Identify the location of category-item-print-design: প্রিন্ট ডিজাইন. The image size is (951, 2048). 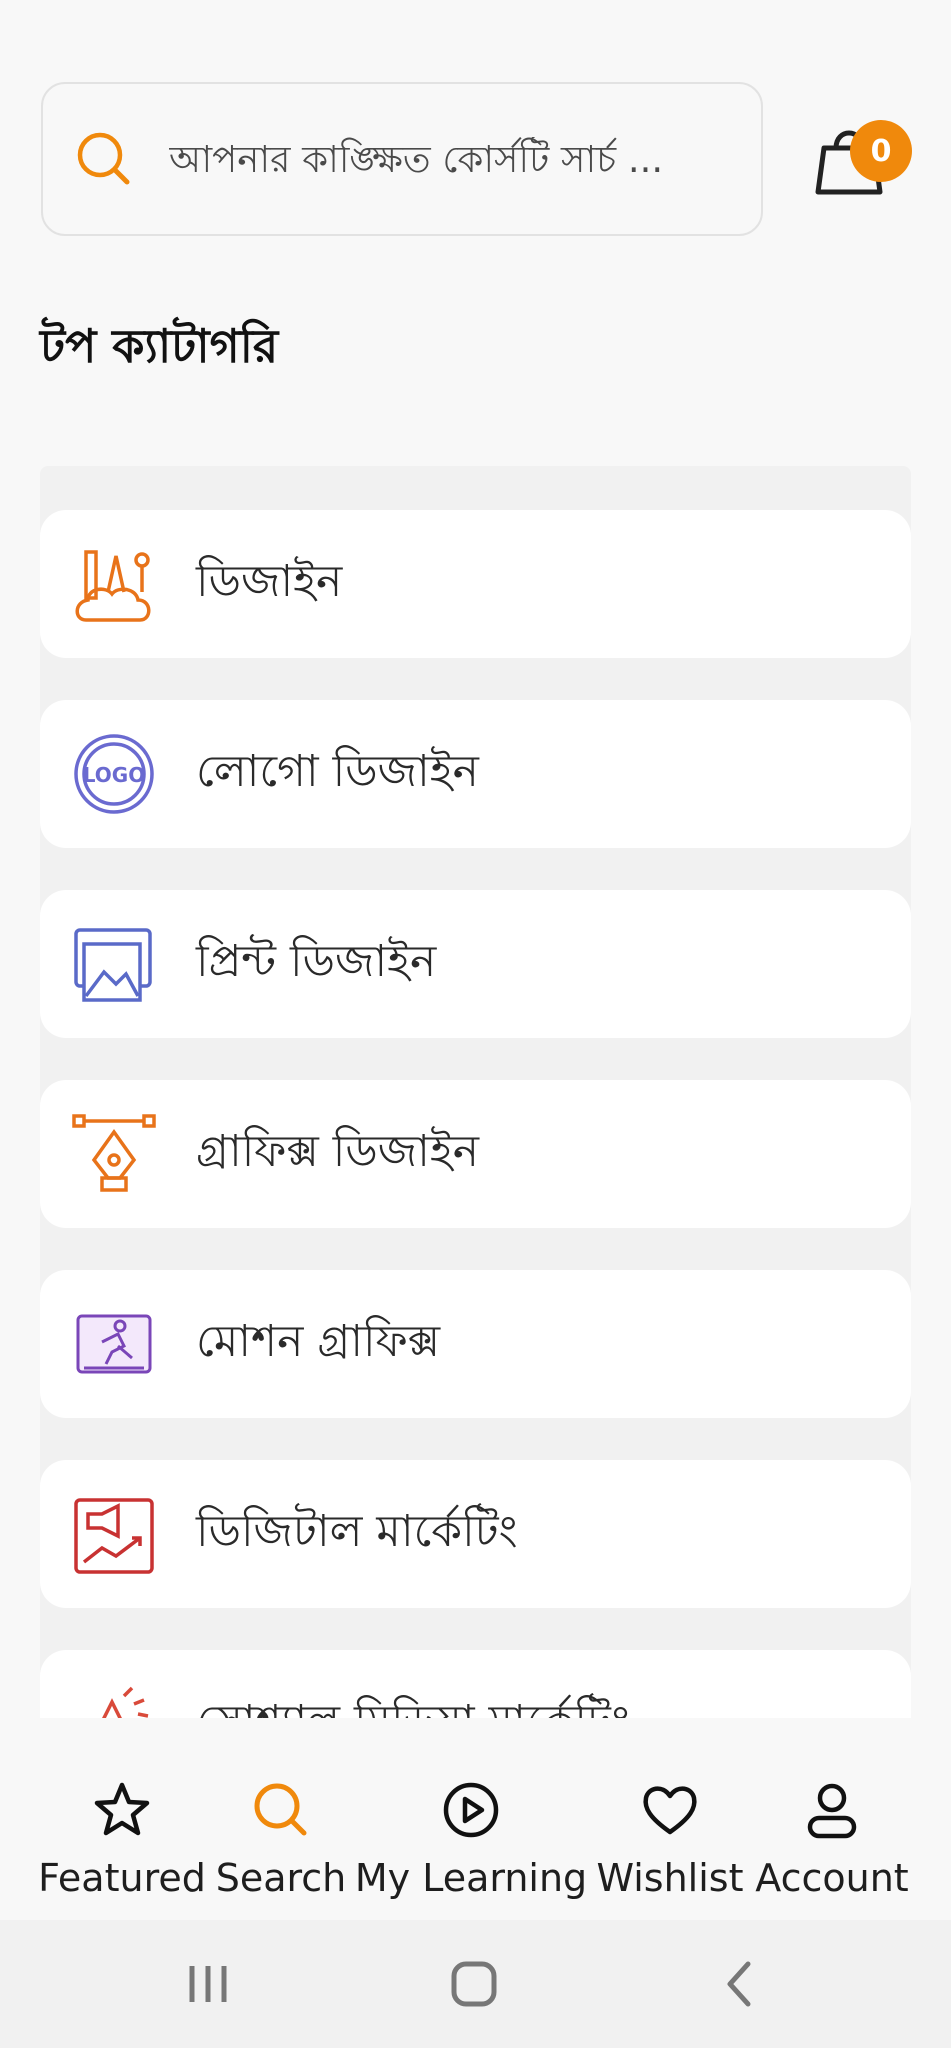
(475, 964).